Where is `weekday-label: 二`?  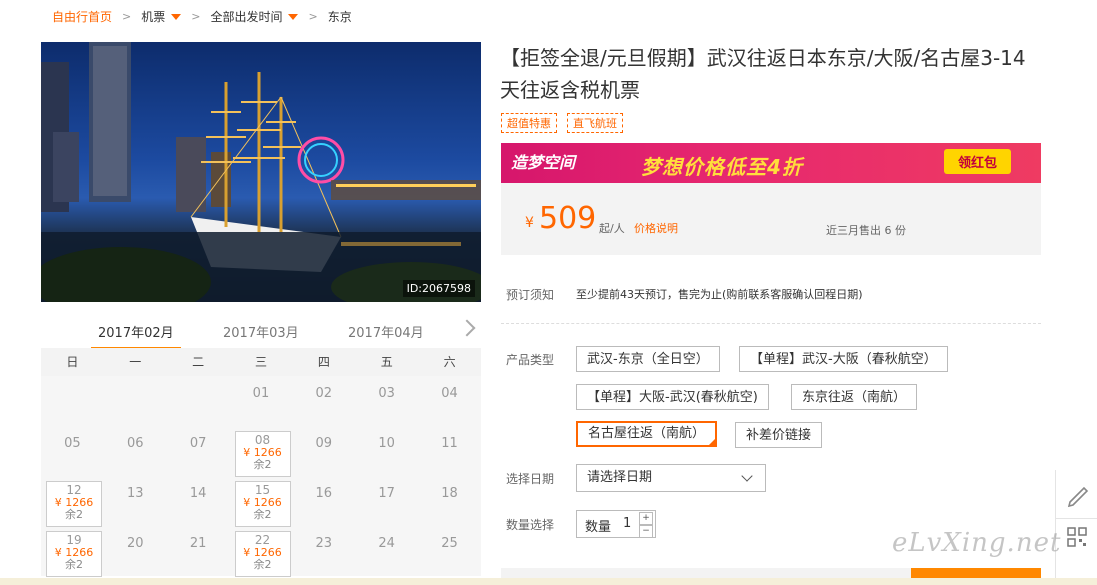 weekday-label: 二 is located at coordinates (198, 362).